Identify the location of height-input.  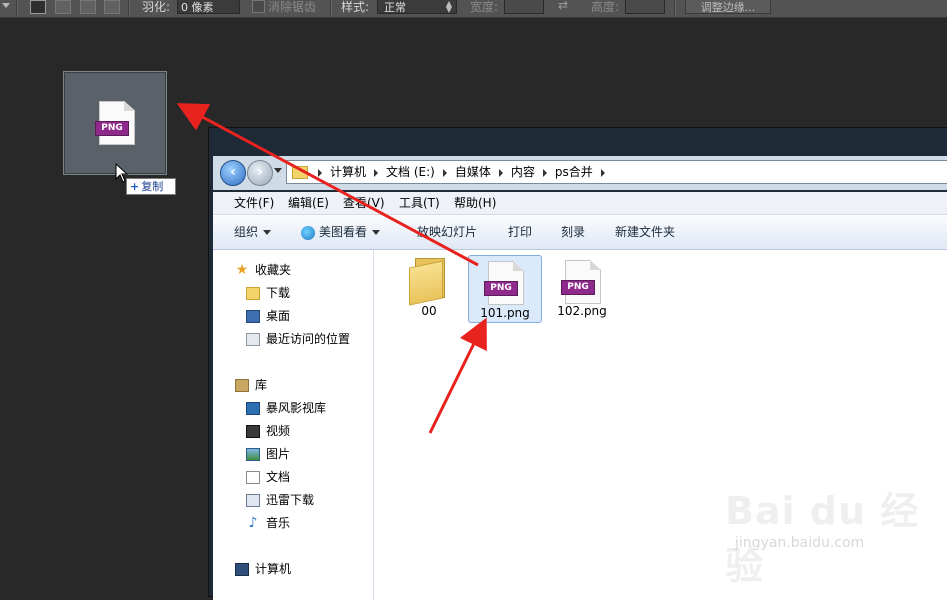
(645, 7).